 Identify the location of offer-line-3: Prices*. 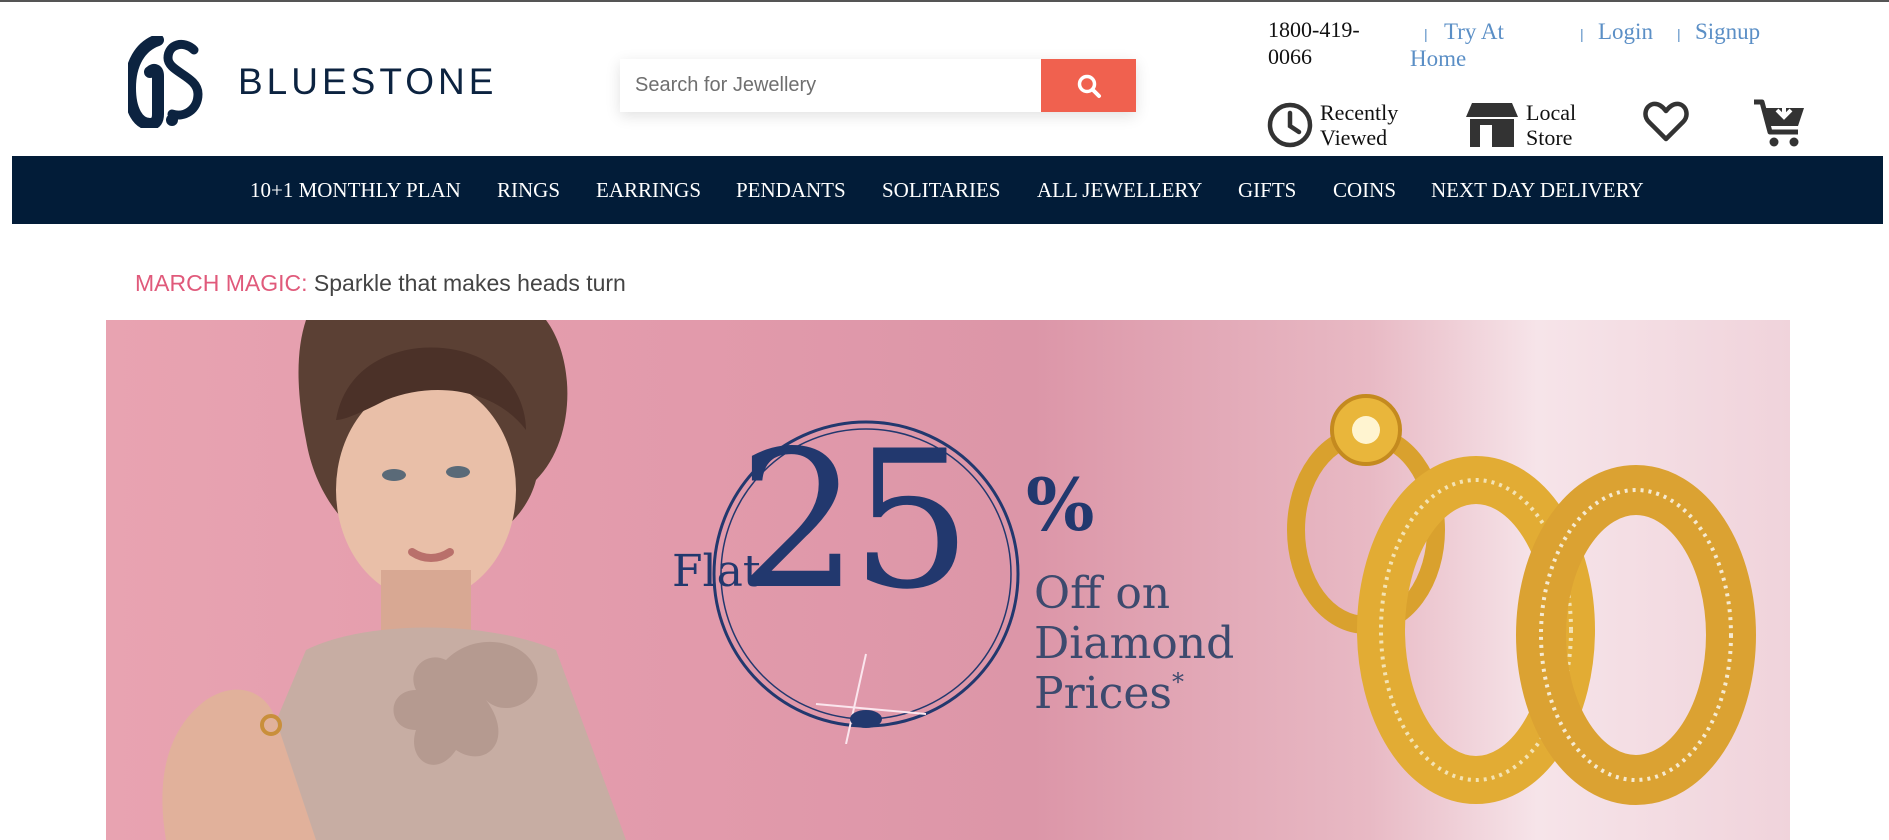
(1109, 693).